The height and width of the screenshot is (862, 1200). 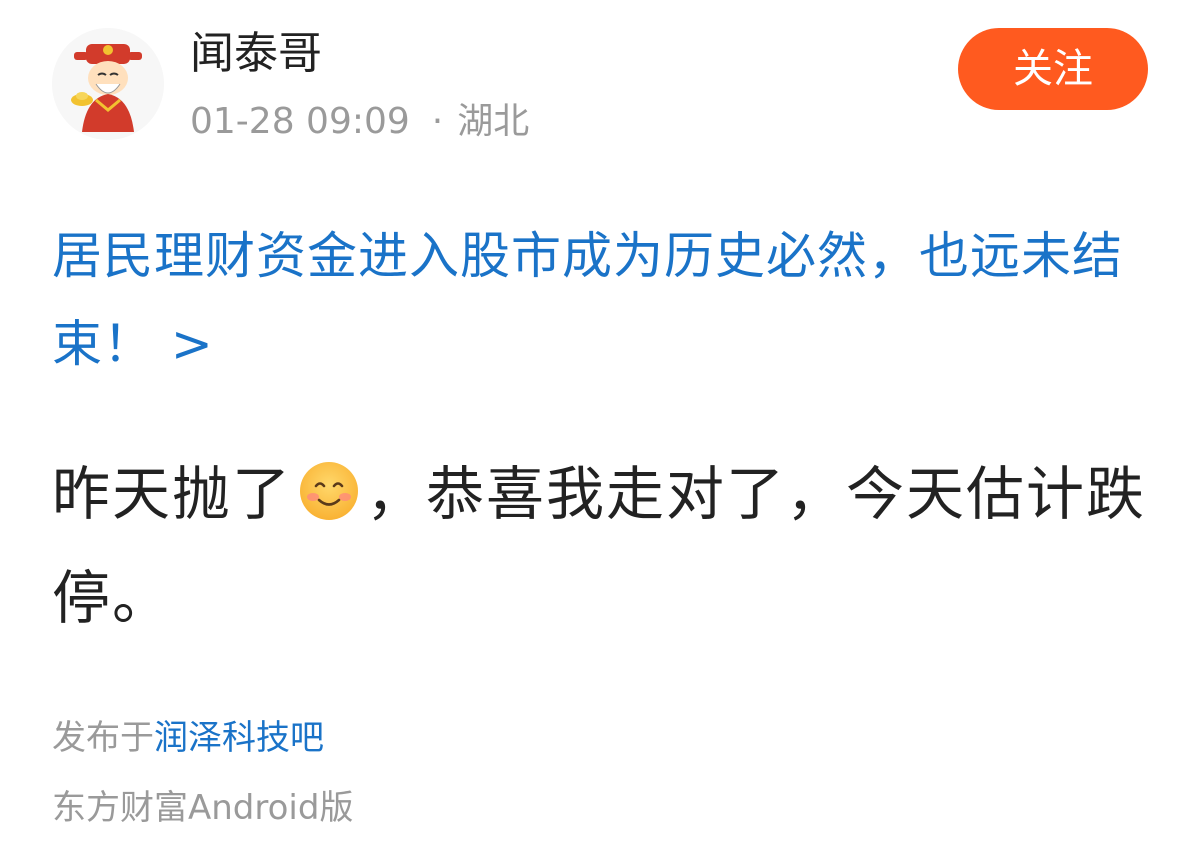 I want to click on posted-in-prefix: 发布于, so click(x=103, y=738).